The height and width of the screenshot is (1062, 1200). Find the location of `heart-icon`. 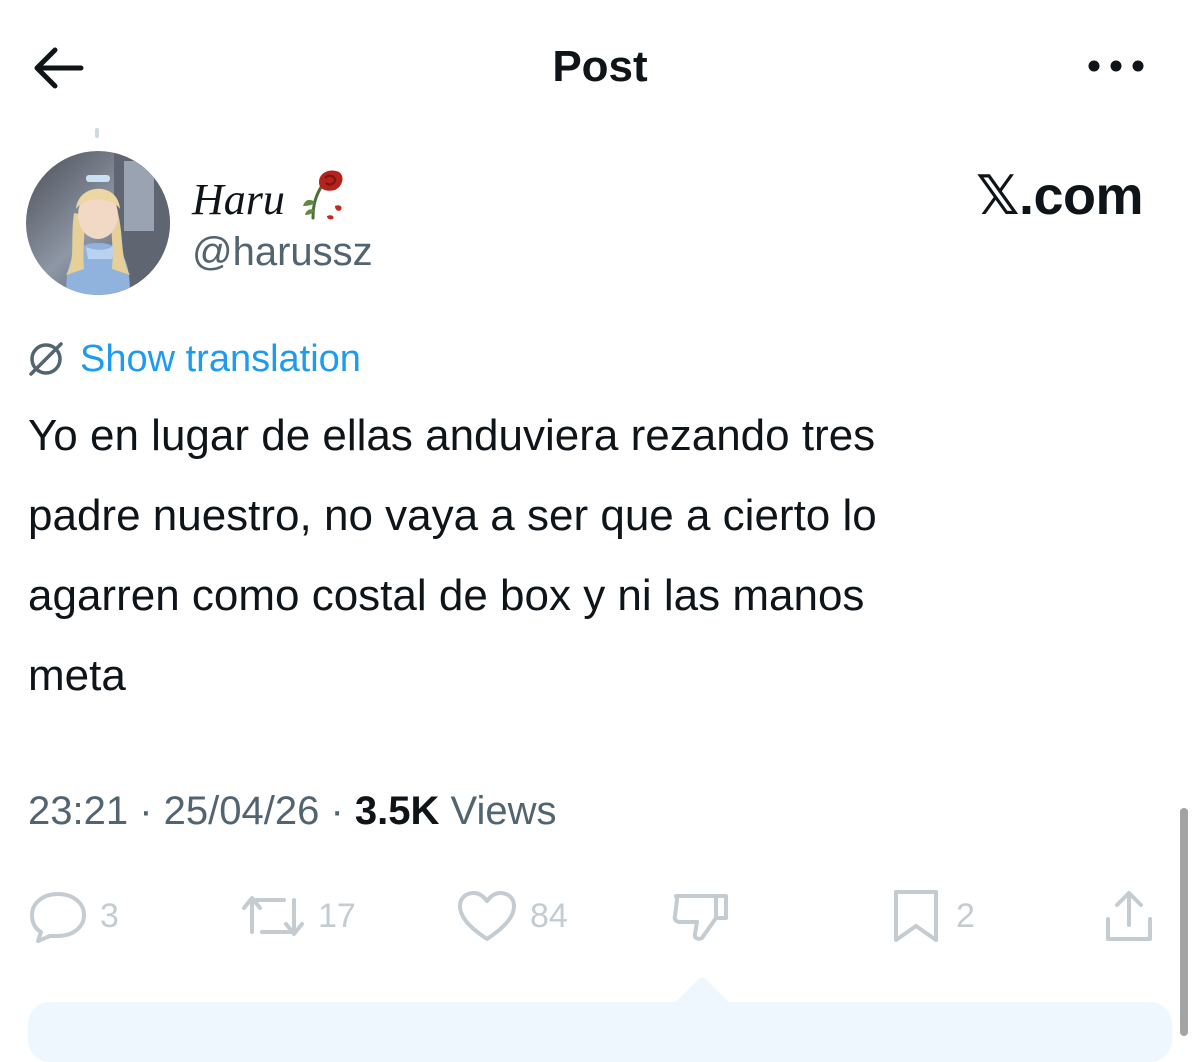

heart-icon is located at coordinates (487, 916).